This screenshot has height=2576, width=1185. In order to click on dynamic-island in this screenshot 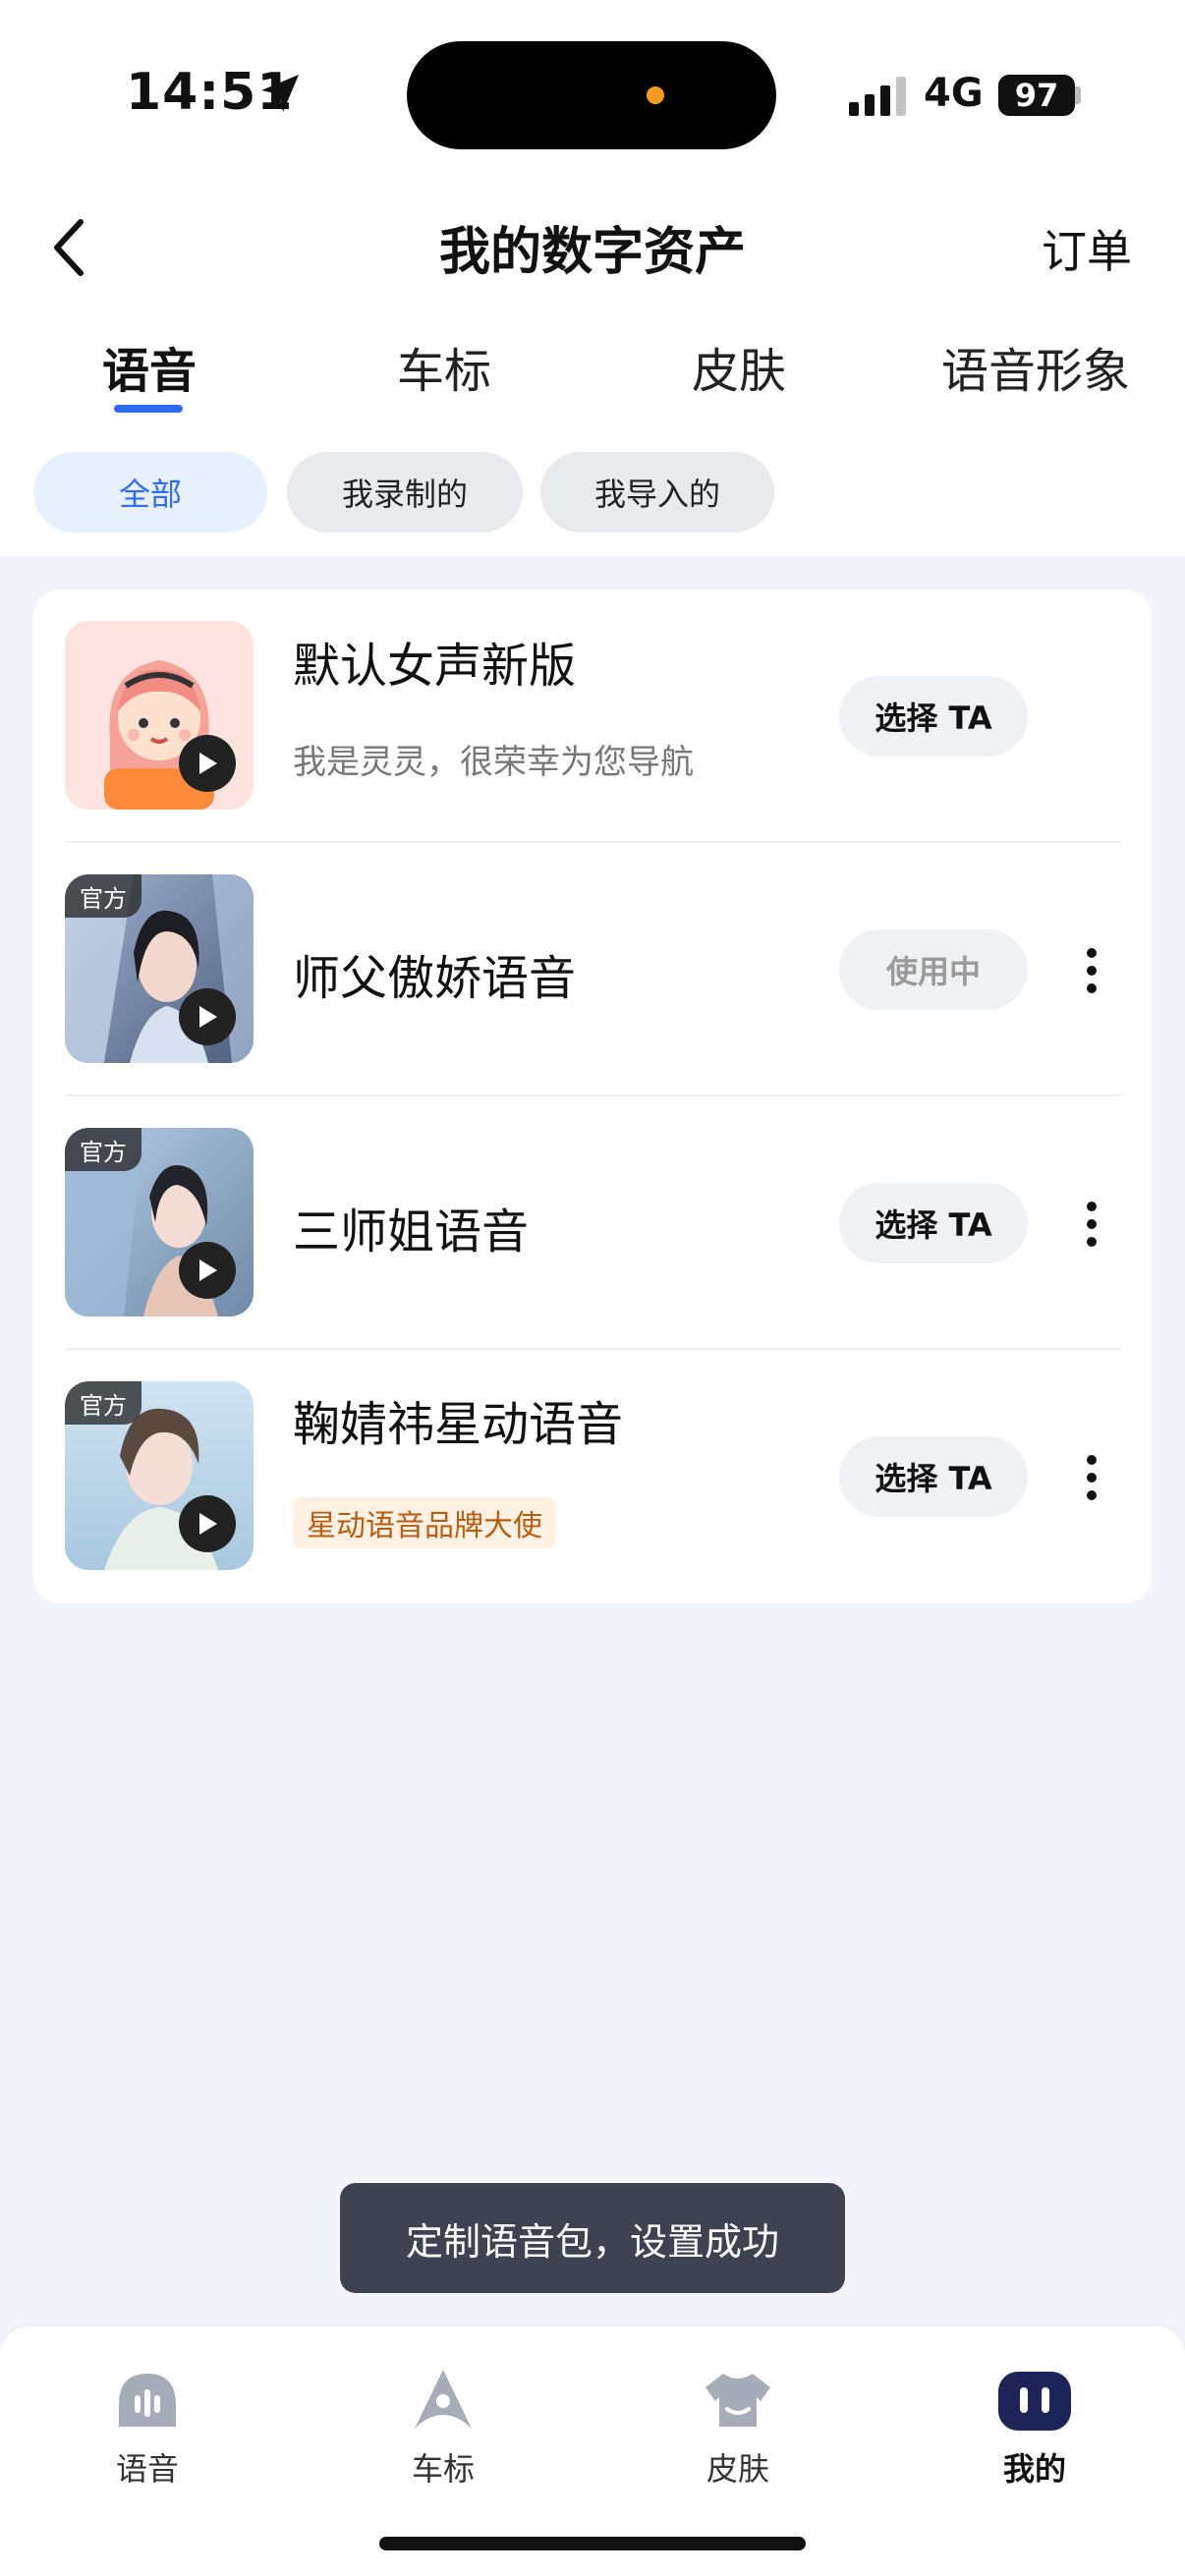, I will do `click(592, 95)`.